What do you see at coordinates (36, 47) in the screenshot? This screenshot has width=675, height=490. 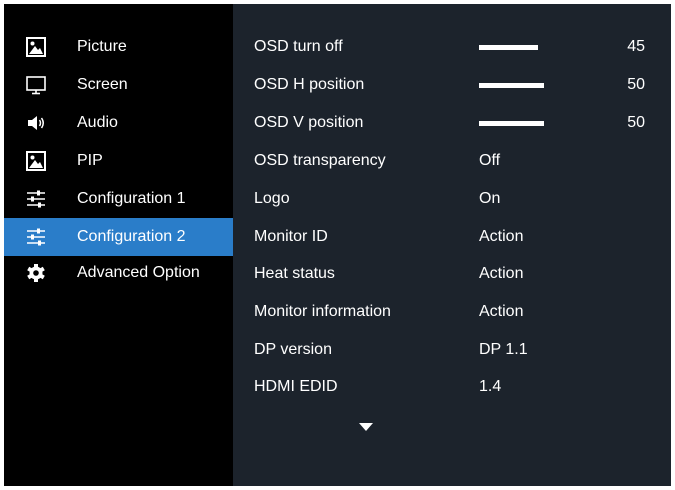 I see `picture-icon` at bounding box center [36, 47].